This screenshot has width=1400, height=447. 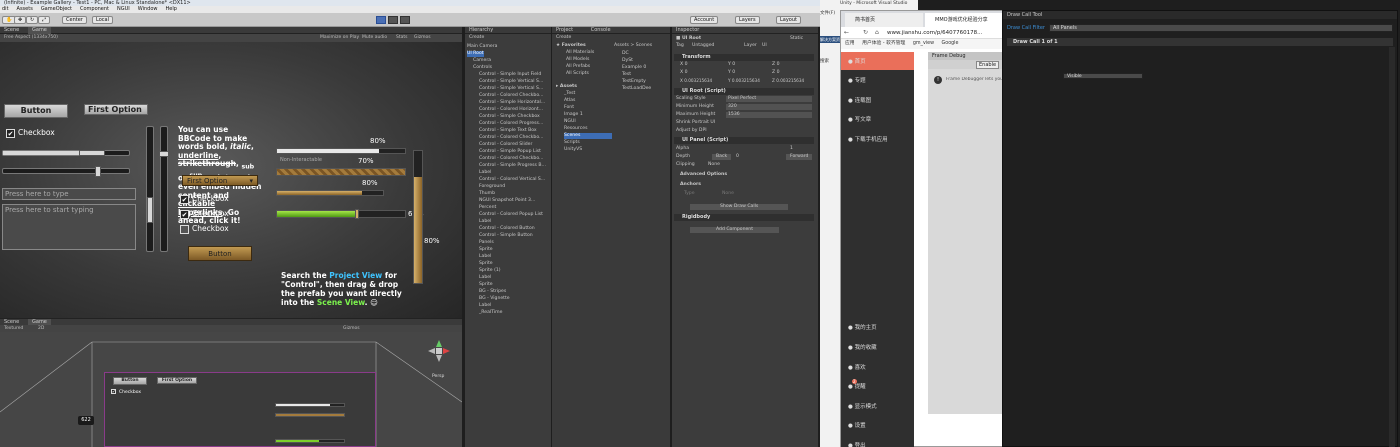 I want to click on hierarchy-item: Control - Colored Slider, so click(x=505, y=145).